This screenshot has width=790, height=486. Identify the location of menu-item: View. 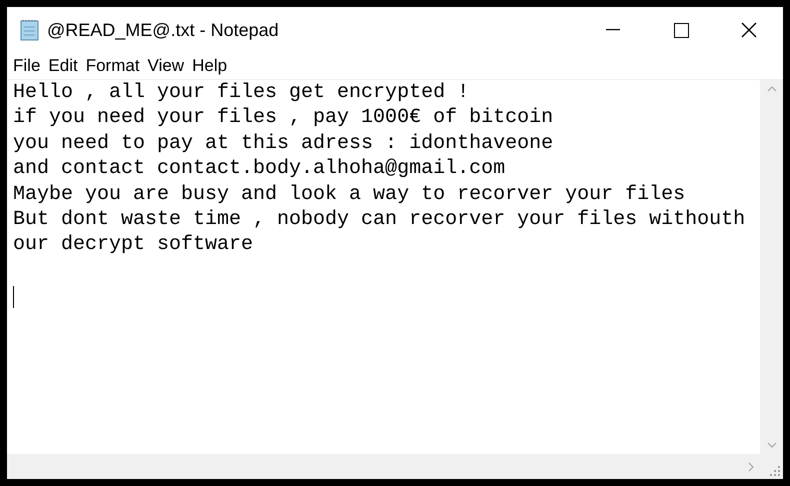
(166, 66).